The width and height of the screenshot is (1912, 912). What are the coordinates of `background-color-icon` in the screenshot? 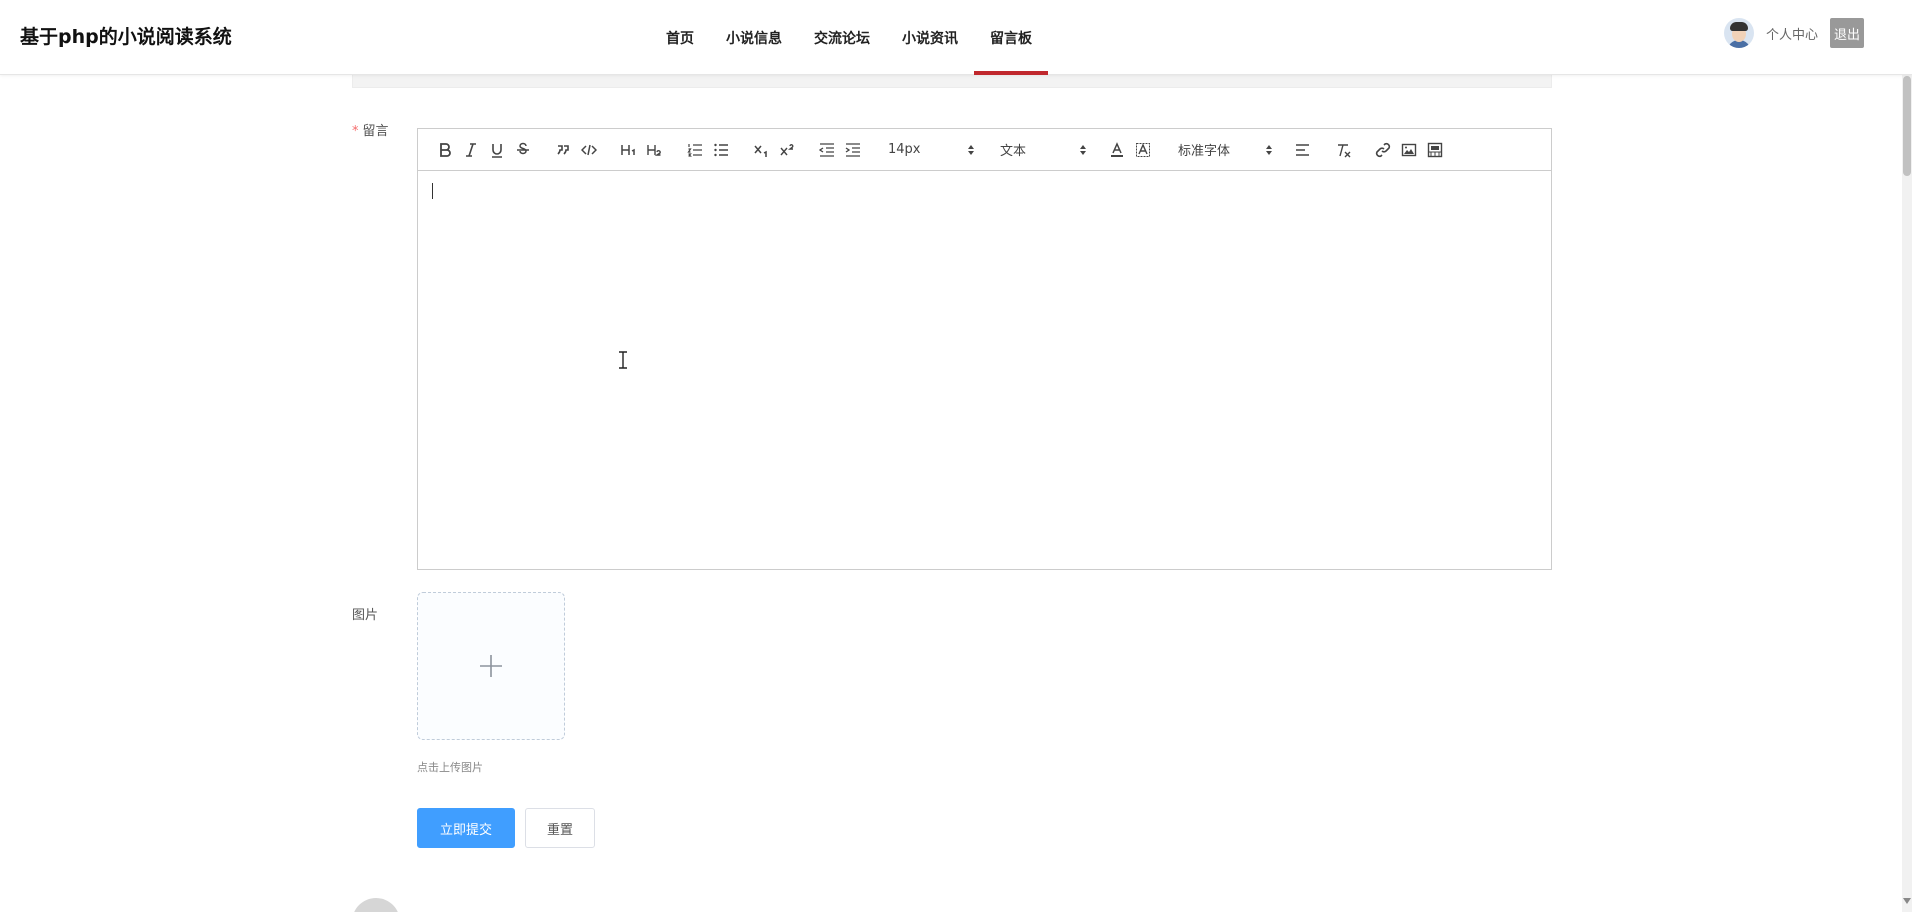 It's located at (1143, 150).